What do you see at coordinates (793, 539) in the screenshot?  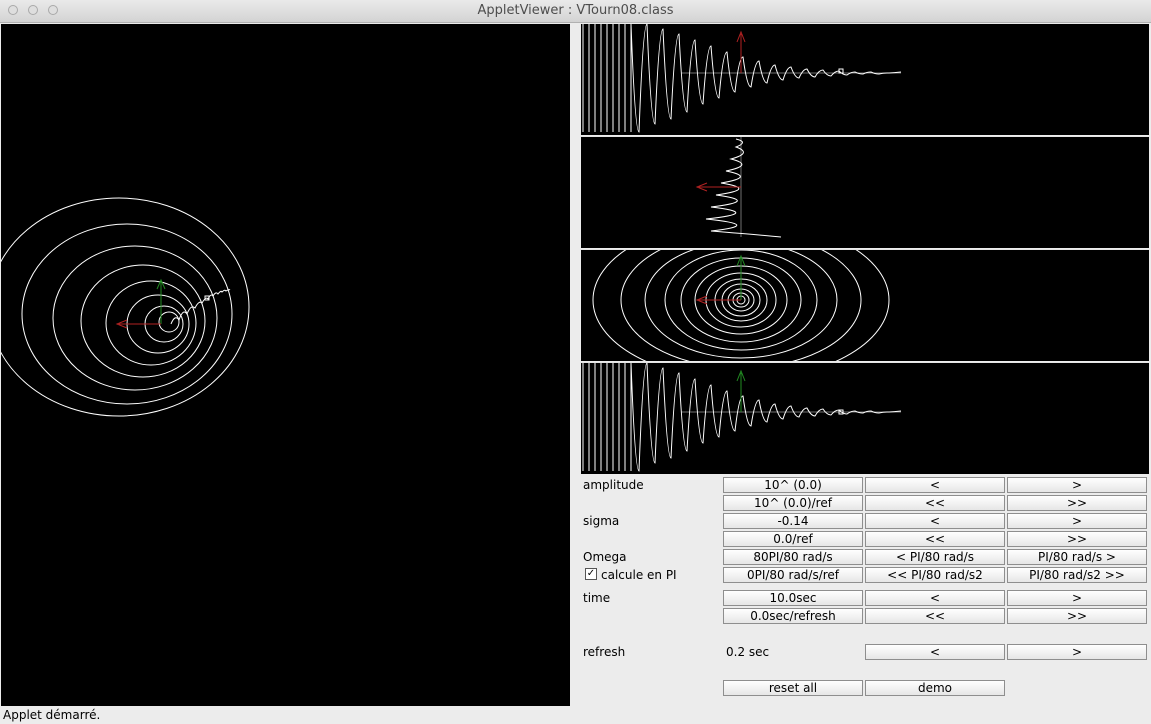 I see `sigma-ref-button: 0.0/ref` at bounding box center [793, 539].